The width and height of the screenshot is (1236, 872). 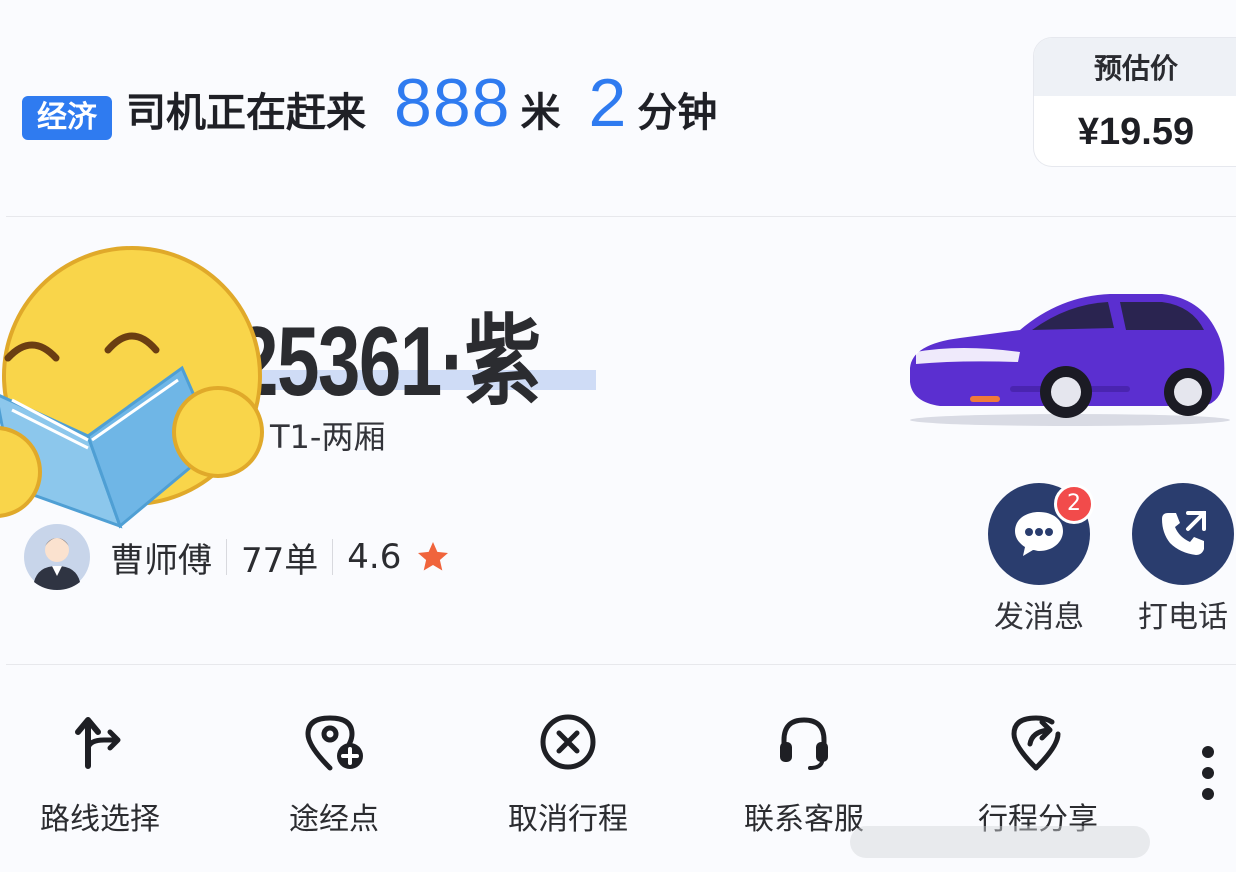 I want to click on star-icon, so click(x=433, y=556).